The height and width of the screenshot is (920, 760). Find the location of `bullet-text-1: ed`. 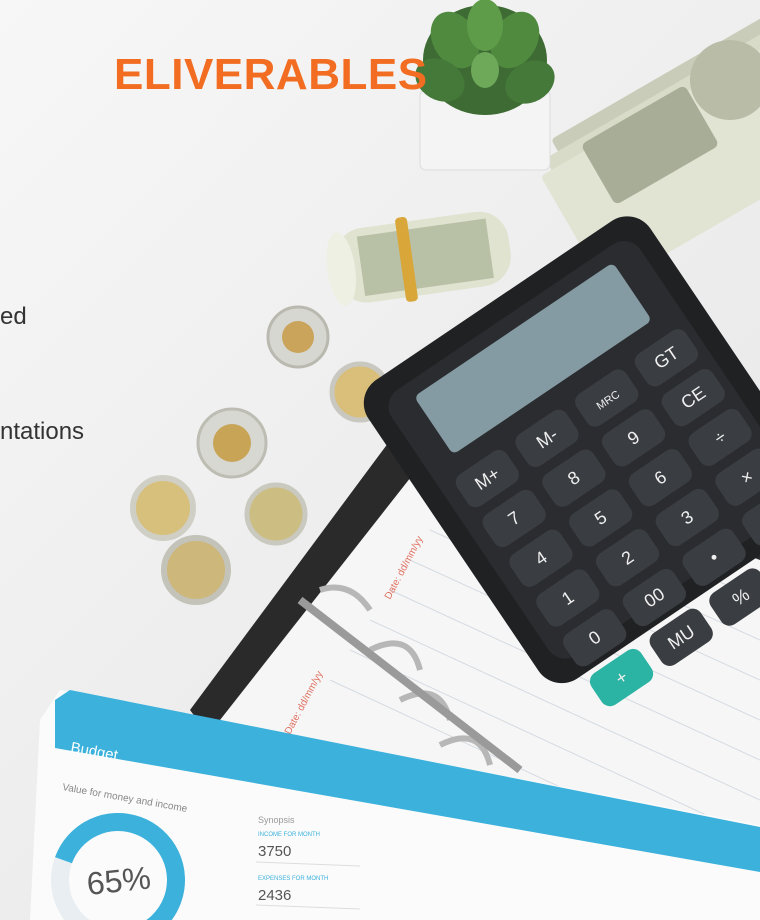

bullet-text-1: ed is located at coordinates (13, 316).